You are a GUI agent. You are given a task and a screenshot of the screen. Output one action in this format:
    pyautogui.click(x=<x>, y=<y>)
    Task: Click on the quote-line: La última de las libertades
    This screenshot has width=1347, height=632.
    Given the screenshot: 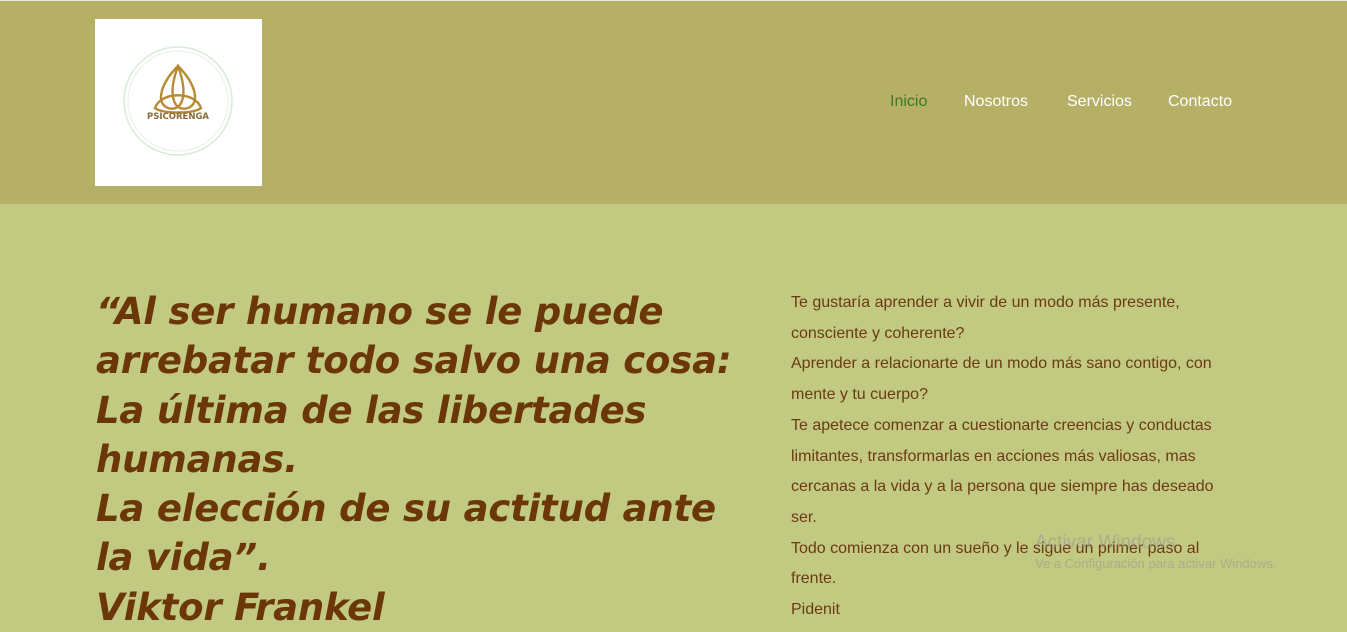 What is the action you would take?
    pyautogui.click(x=371, y=410)
    